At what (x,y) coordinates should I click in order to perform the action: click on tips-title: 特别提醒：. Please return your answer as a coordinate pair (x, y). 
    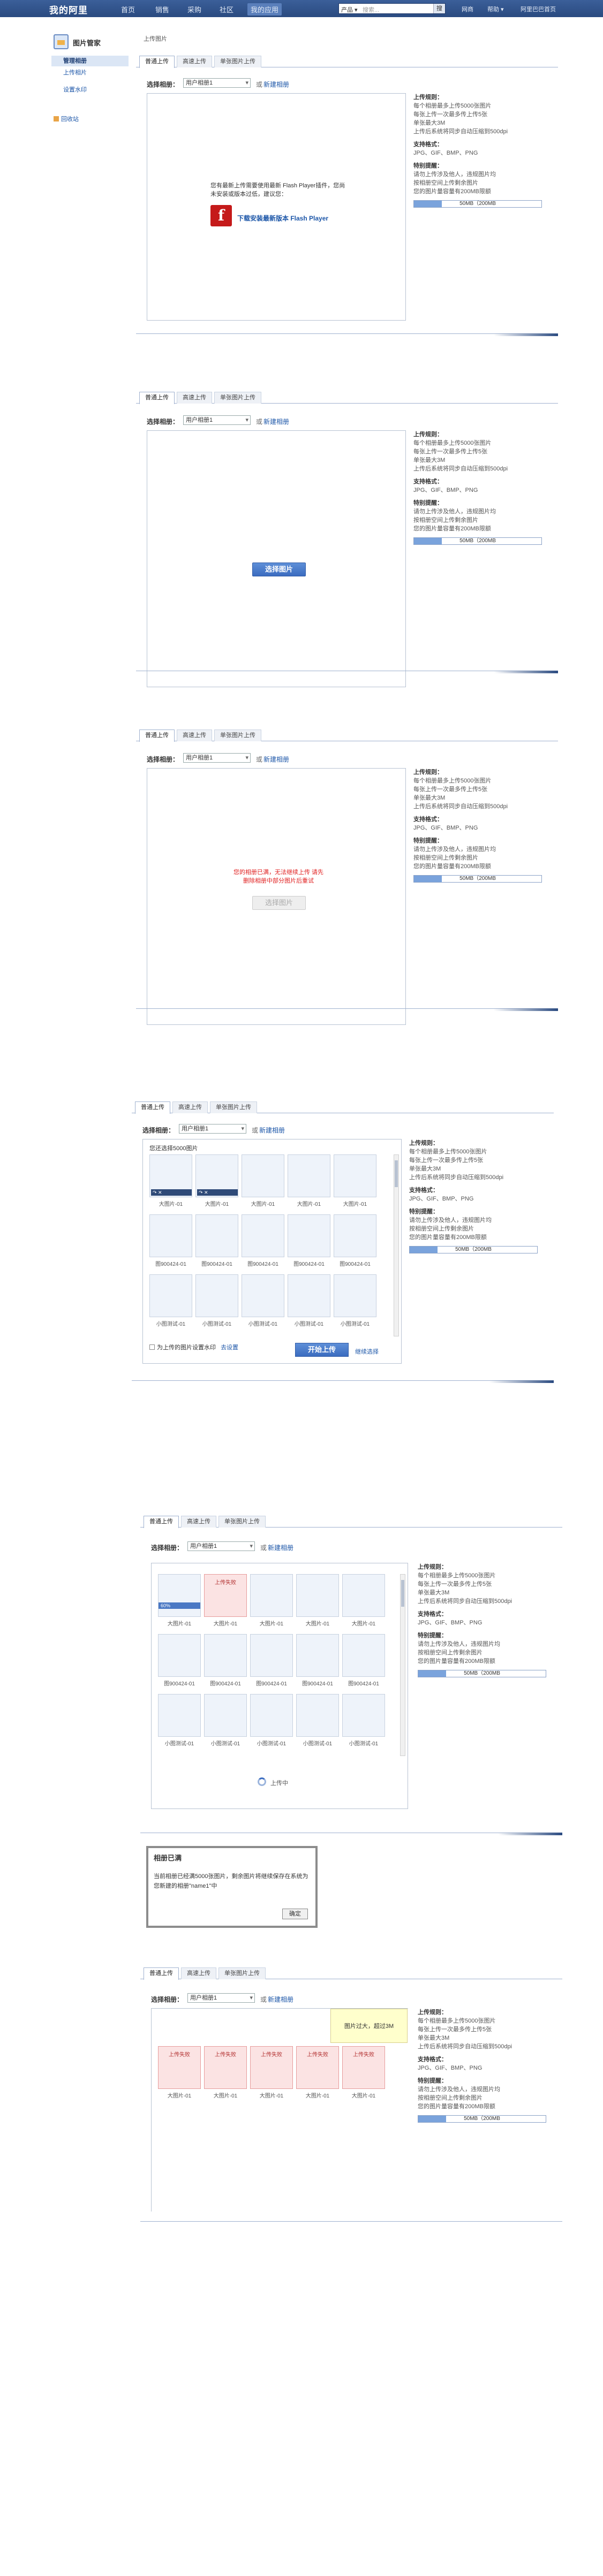
    Looking at the image, I should click on (432, 2081).